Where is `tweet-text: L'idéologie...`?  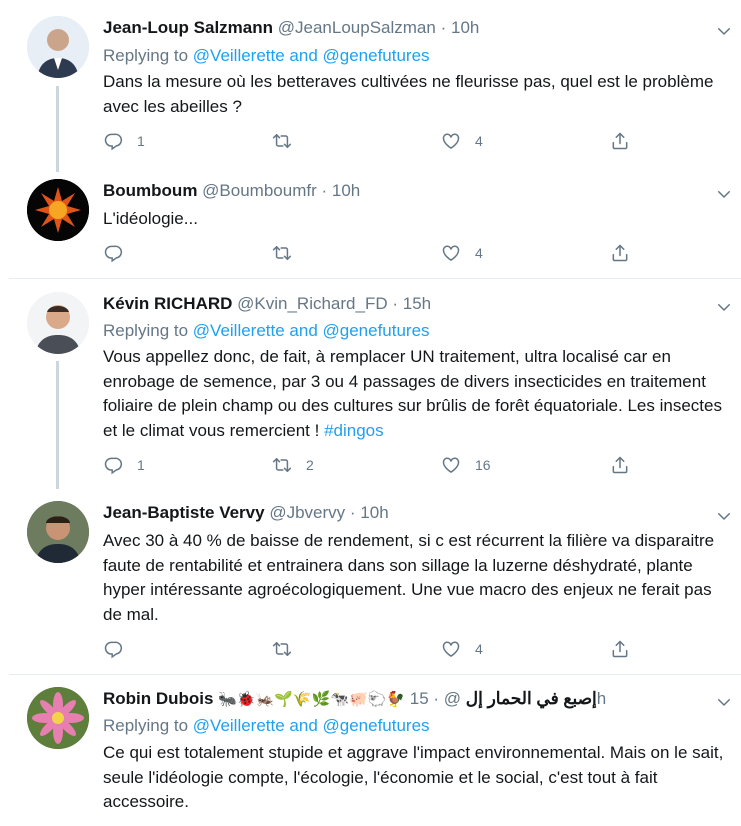 tweet-text: L'idéologie... is located at coordinates (150, 218).